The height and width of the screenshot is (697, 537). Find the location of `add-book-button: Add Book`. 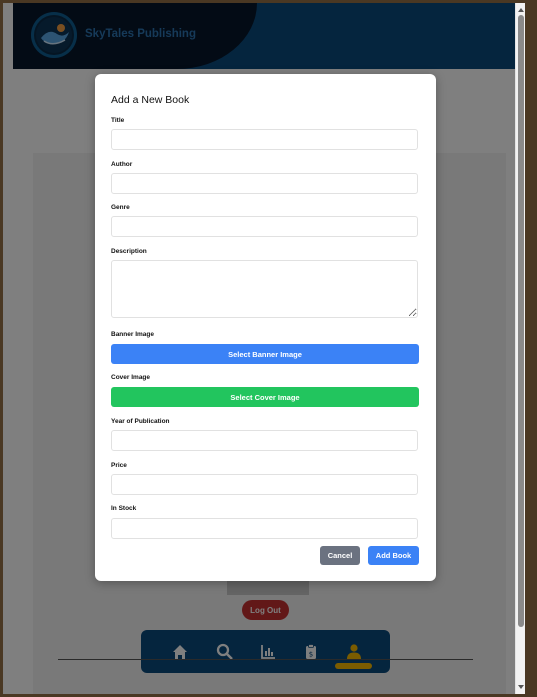

add-book-button: Add Book is located at coordinates (393, 555).